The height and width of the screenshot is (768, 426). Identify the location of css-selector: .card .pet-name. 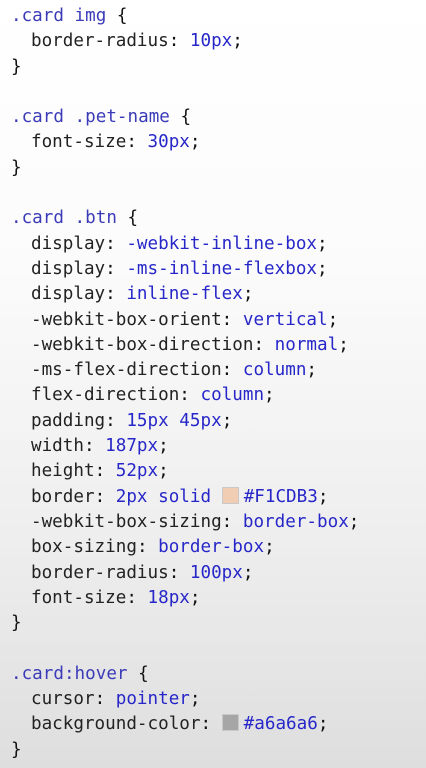
(90, 117).